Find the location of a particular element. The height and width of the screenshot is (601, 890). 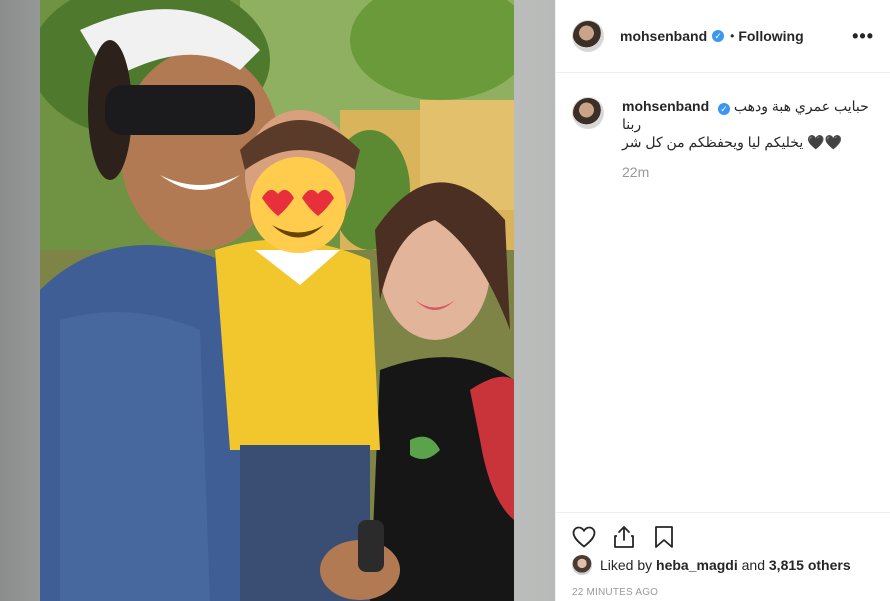

post-actions is located at coordinates (723, 532).